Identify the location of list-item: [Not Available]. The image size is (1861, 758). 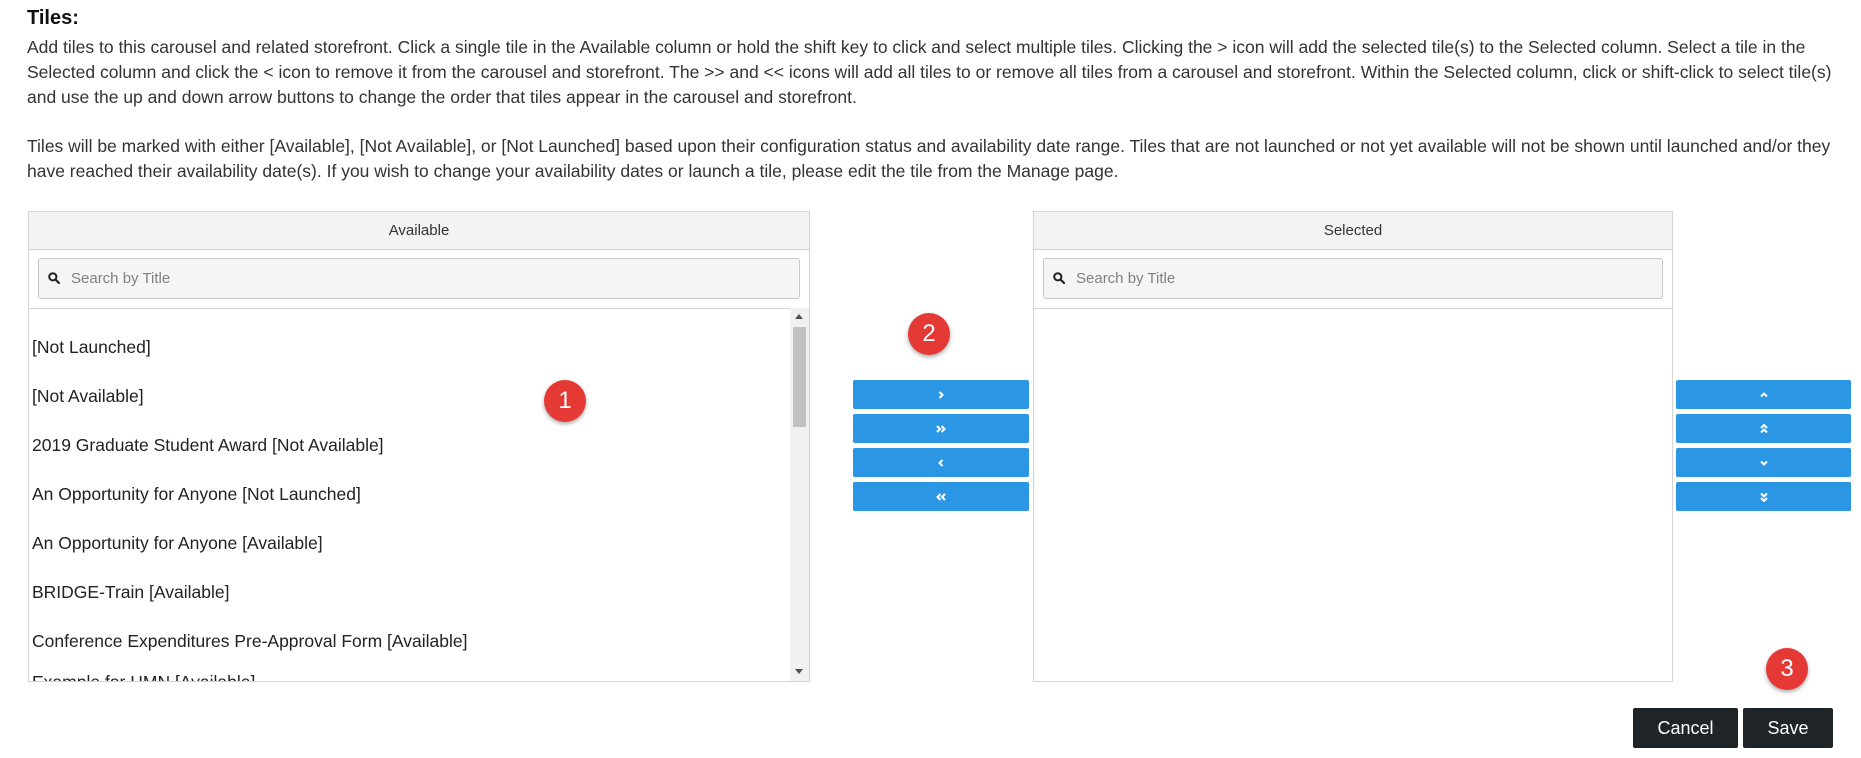
(88, 396).